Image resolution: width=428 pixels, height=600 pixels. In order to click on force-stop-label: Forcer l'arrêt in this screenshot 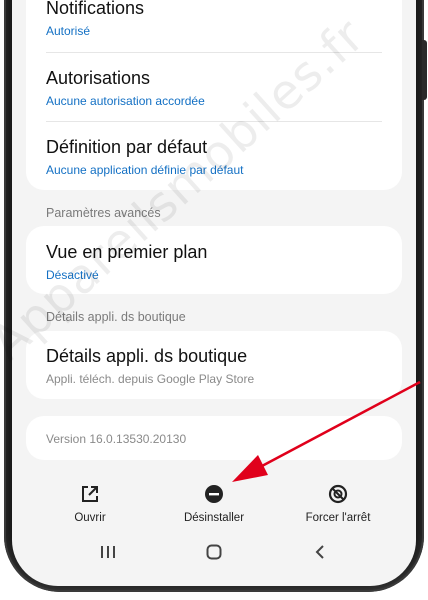, I will do `click(338, 518)`.